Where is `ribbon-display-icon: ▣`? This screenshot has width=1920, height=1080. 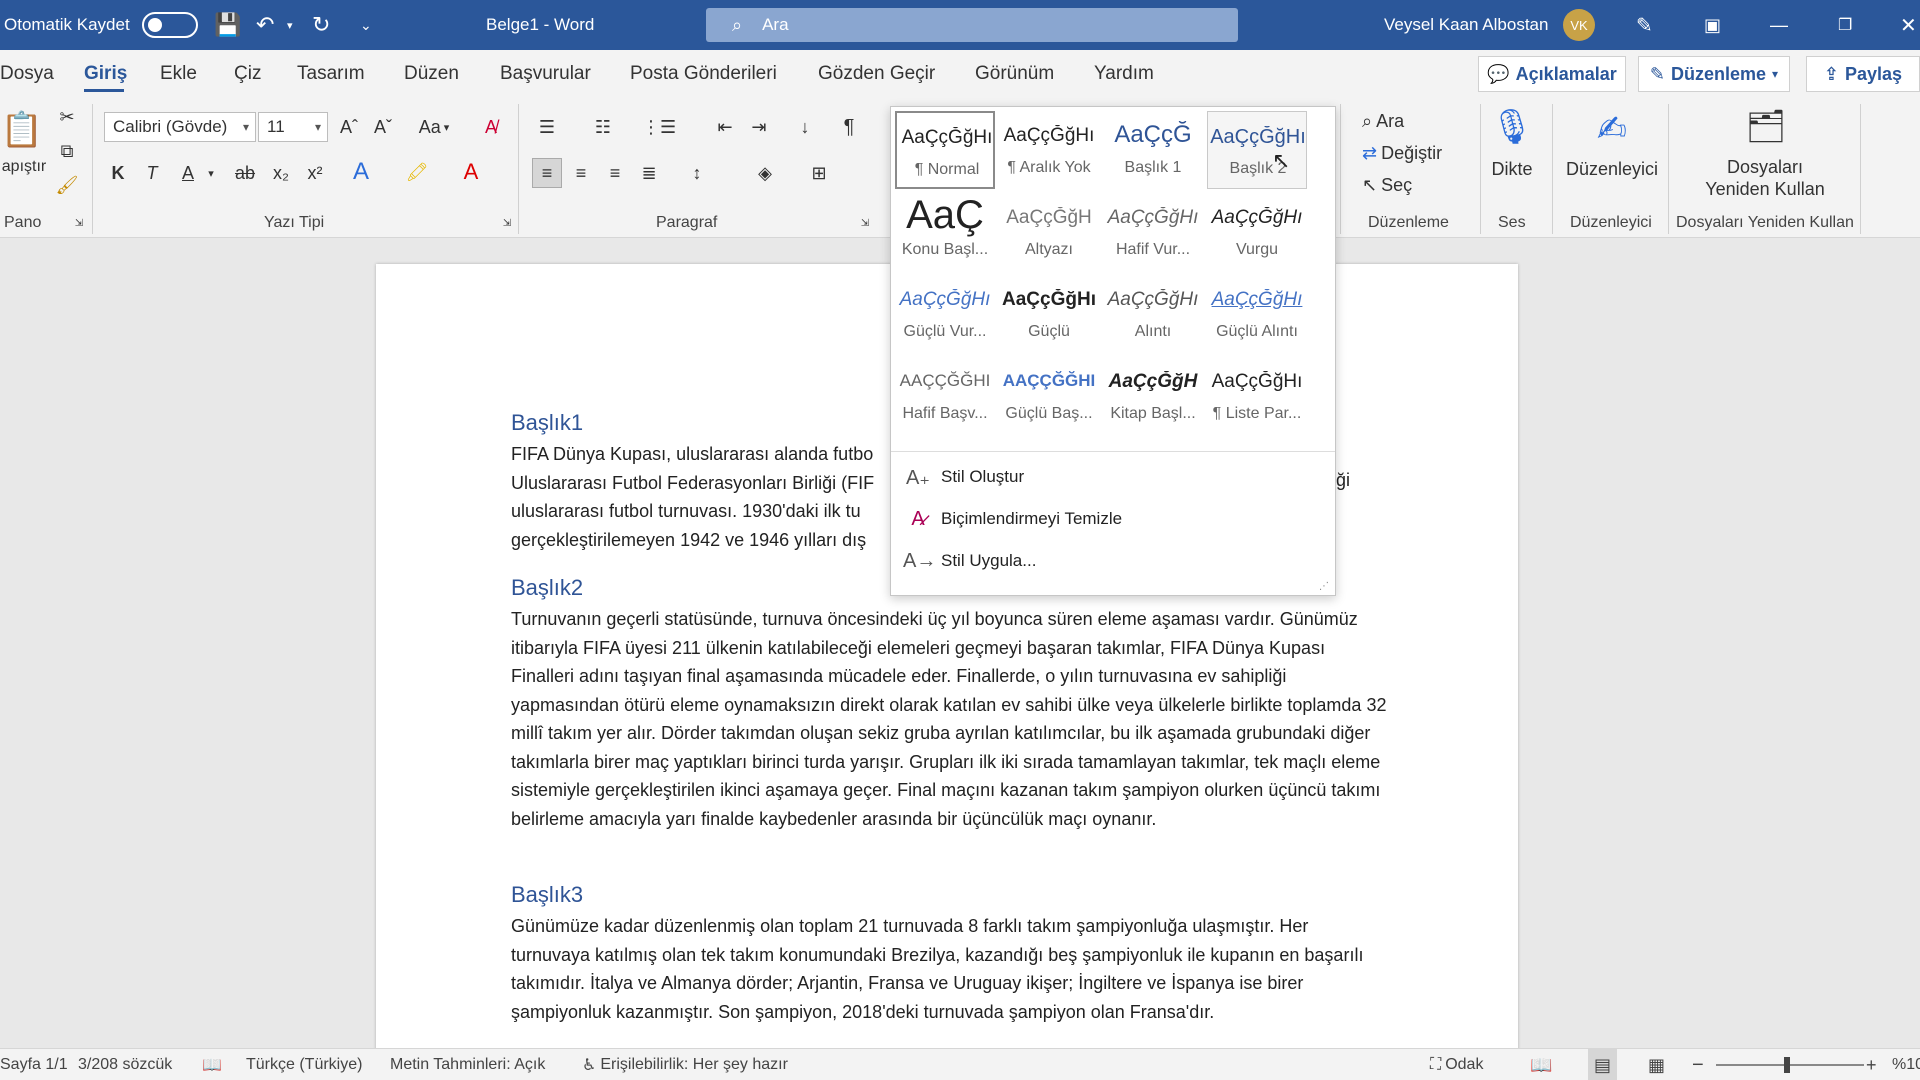 ribbon-display-icon: ▣ is located at coordinates (1712, 25).